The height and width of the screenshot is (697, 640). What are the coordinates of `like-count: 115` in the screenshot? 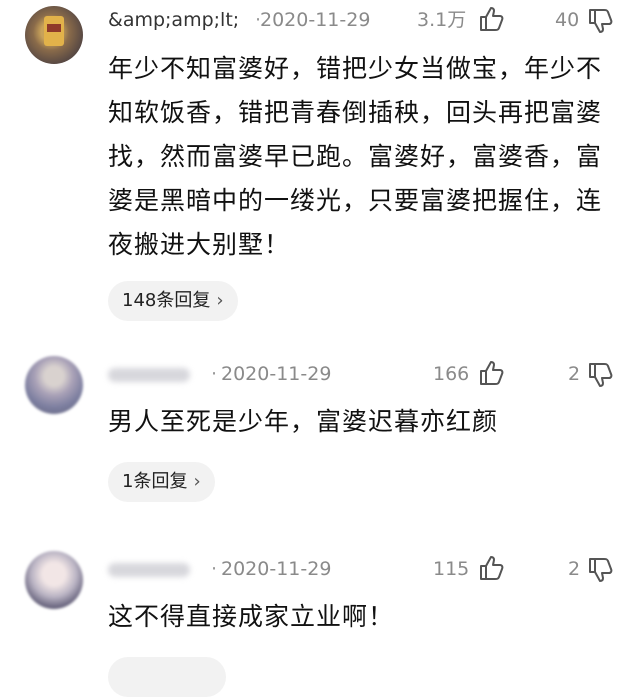 It's located at (451, 569).